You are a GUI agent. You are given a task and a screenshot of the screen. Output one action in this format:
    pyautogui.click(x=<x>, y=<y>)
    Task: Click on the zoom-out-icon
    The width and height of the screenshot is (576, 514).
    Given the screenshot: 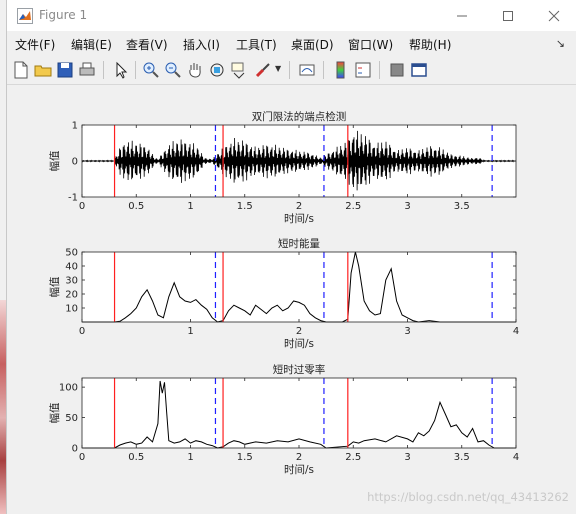 What is the action you would take?
    pyautogui.click(x=173, y=70)
    